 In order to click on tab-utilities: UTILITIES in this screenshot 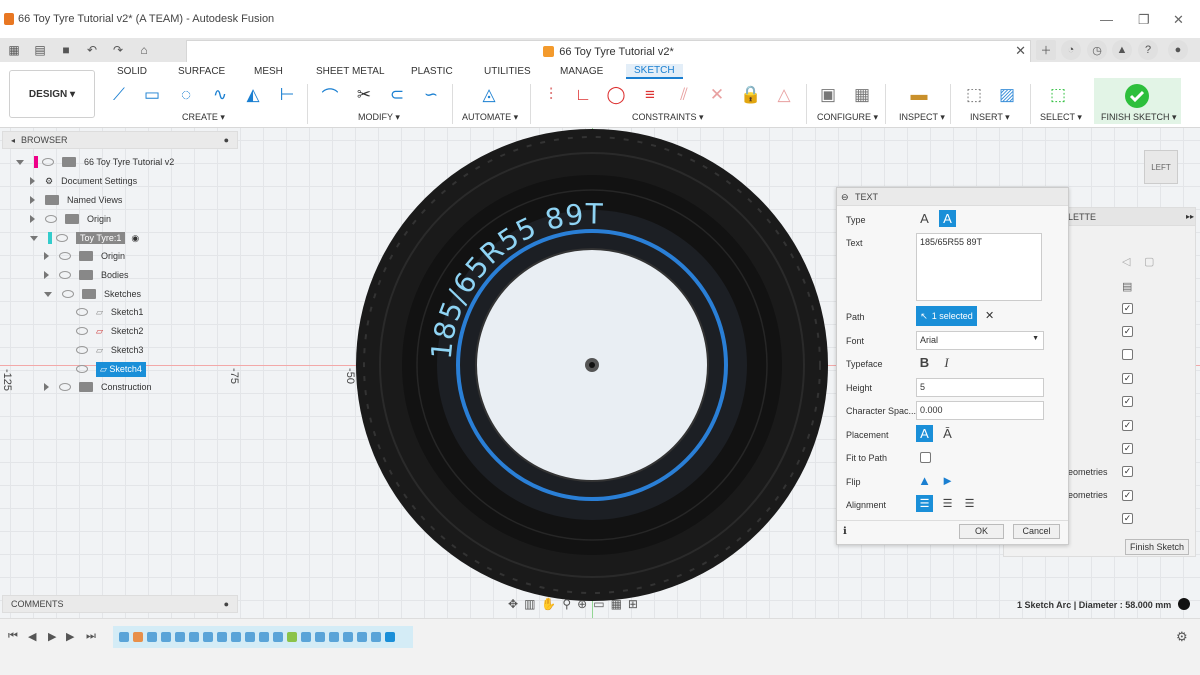, I will do `click(507, 71)`.